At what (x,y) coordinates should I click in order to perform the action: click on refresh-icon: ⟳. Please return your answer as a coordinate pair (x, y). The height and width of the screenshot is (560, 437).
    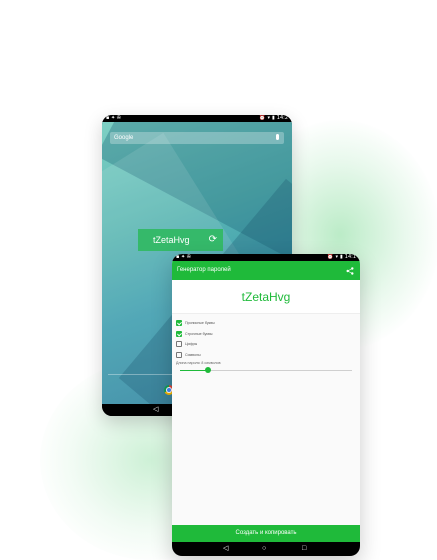
    Looking at the image, I should click on (213, 240).